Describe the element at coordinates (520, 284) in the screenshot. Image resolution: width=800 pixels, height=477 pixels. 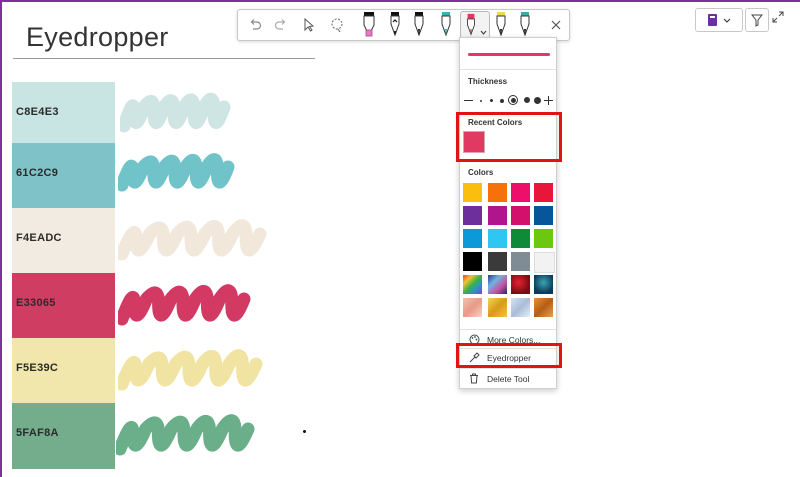
I see `texture-red-nebula` at that location.